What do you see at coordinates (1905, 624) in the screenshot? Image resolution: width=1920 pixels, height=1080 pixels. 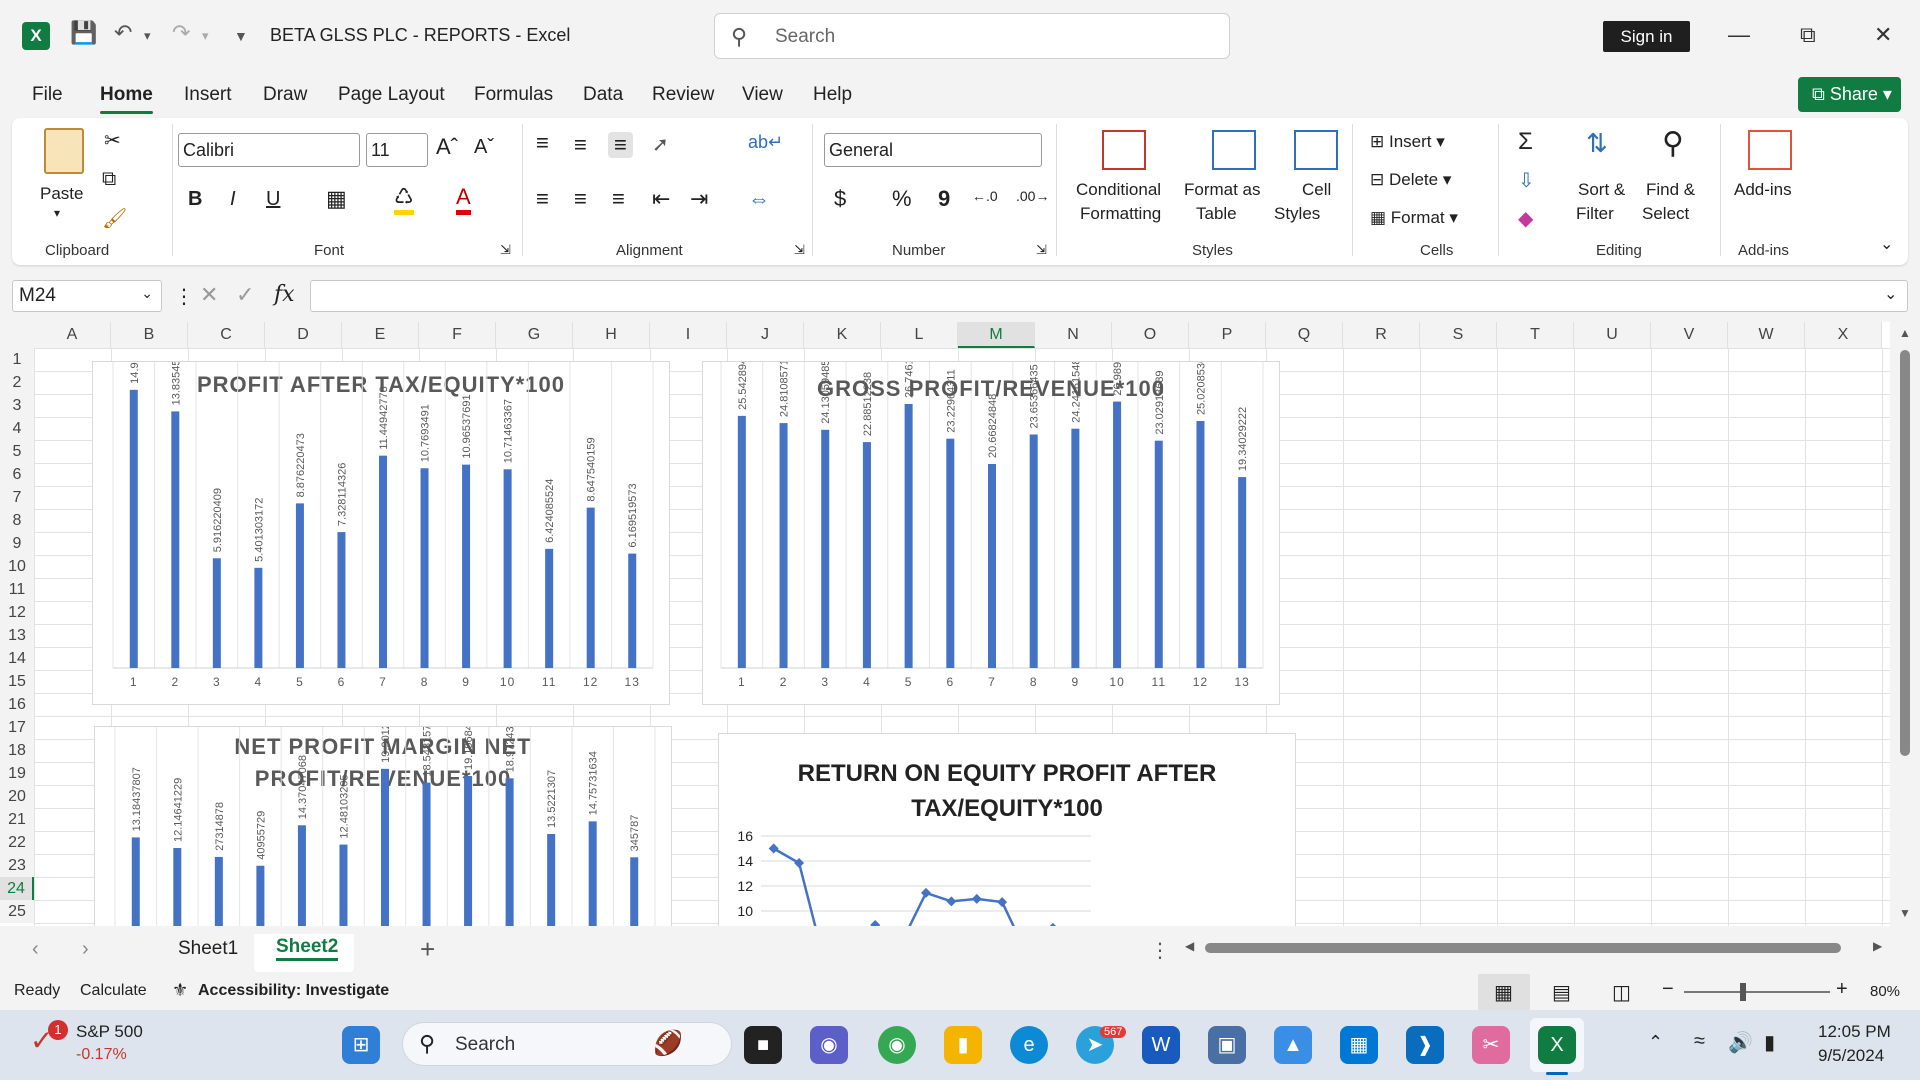 I see `vertical-scrollbar: ▲ ▼` at bounding box center [1905, 624].